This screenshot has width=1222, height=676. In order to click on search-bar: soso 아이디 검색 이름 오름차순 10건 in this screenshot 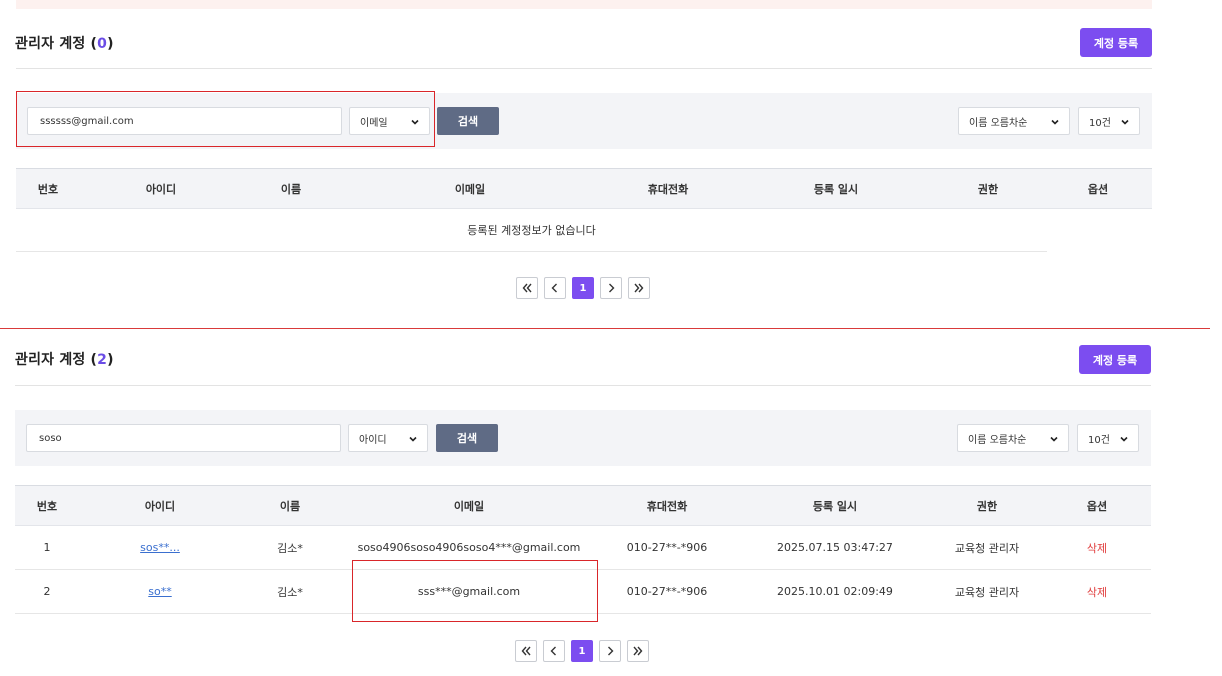, I will do `click(583, 438)`.